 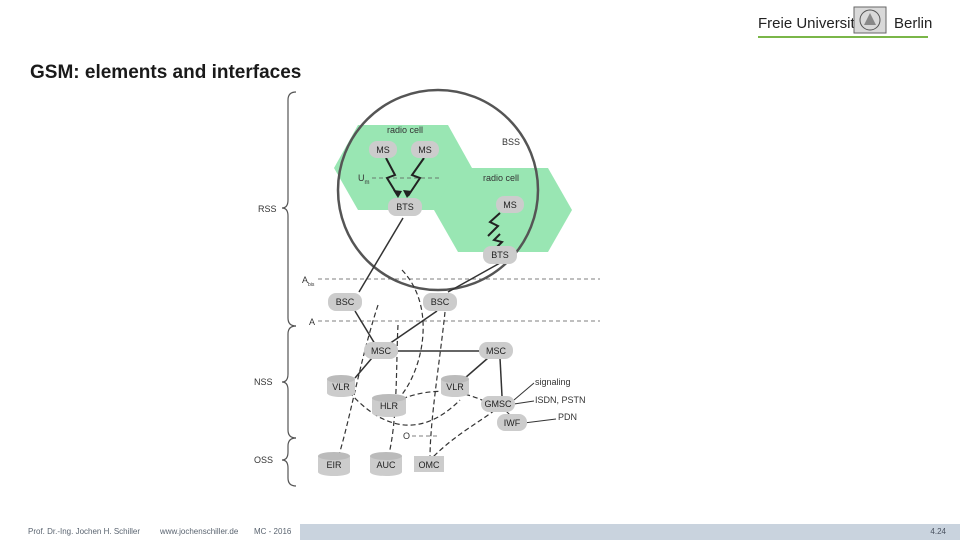 I want to click on bts-label-2: BTS, so click(x=500, y=255).